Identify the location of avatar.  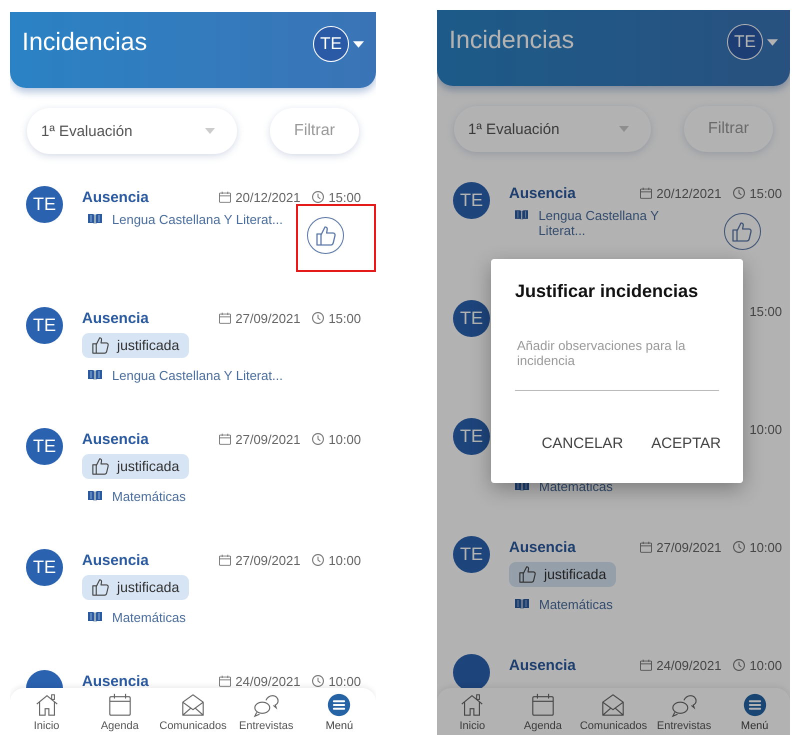
(471, 672).